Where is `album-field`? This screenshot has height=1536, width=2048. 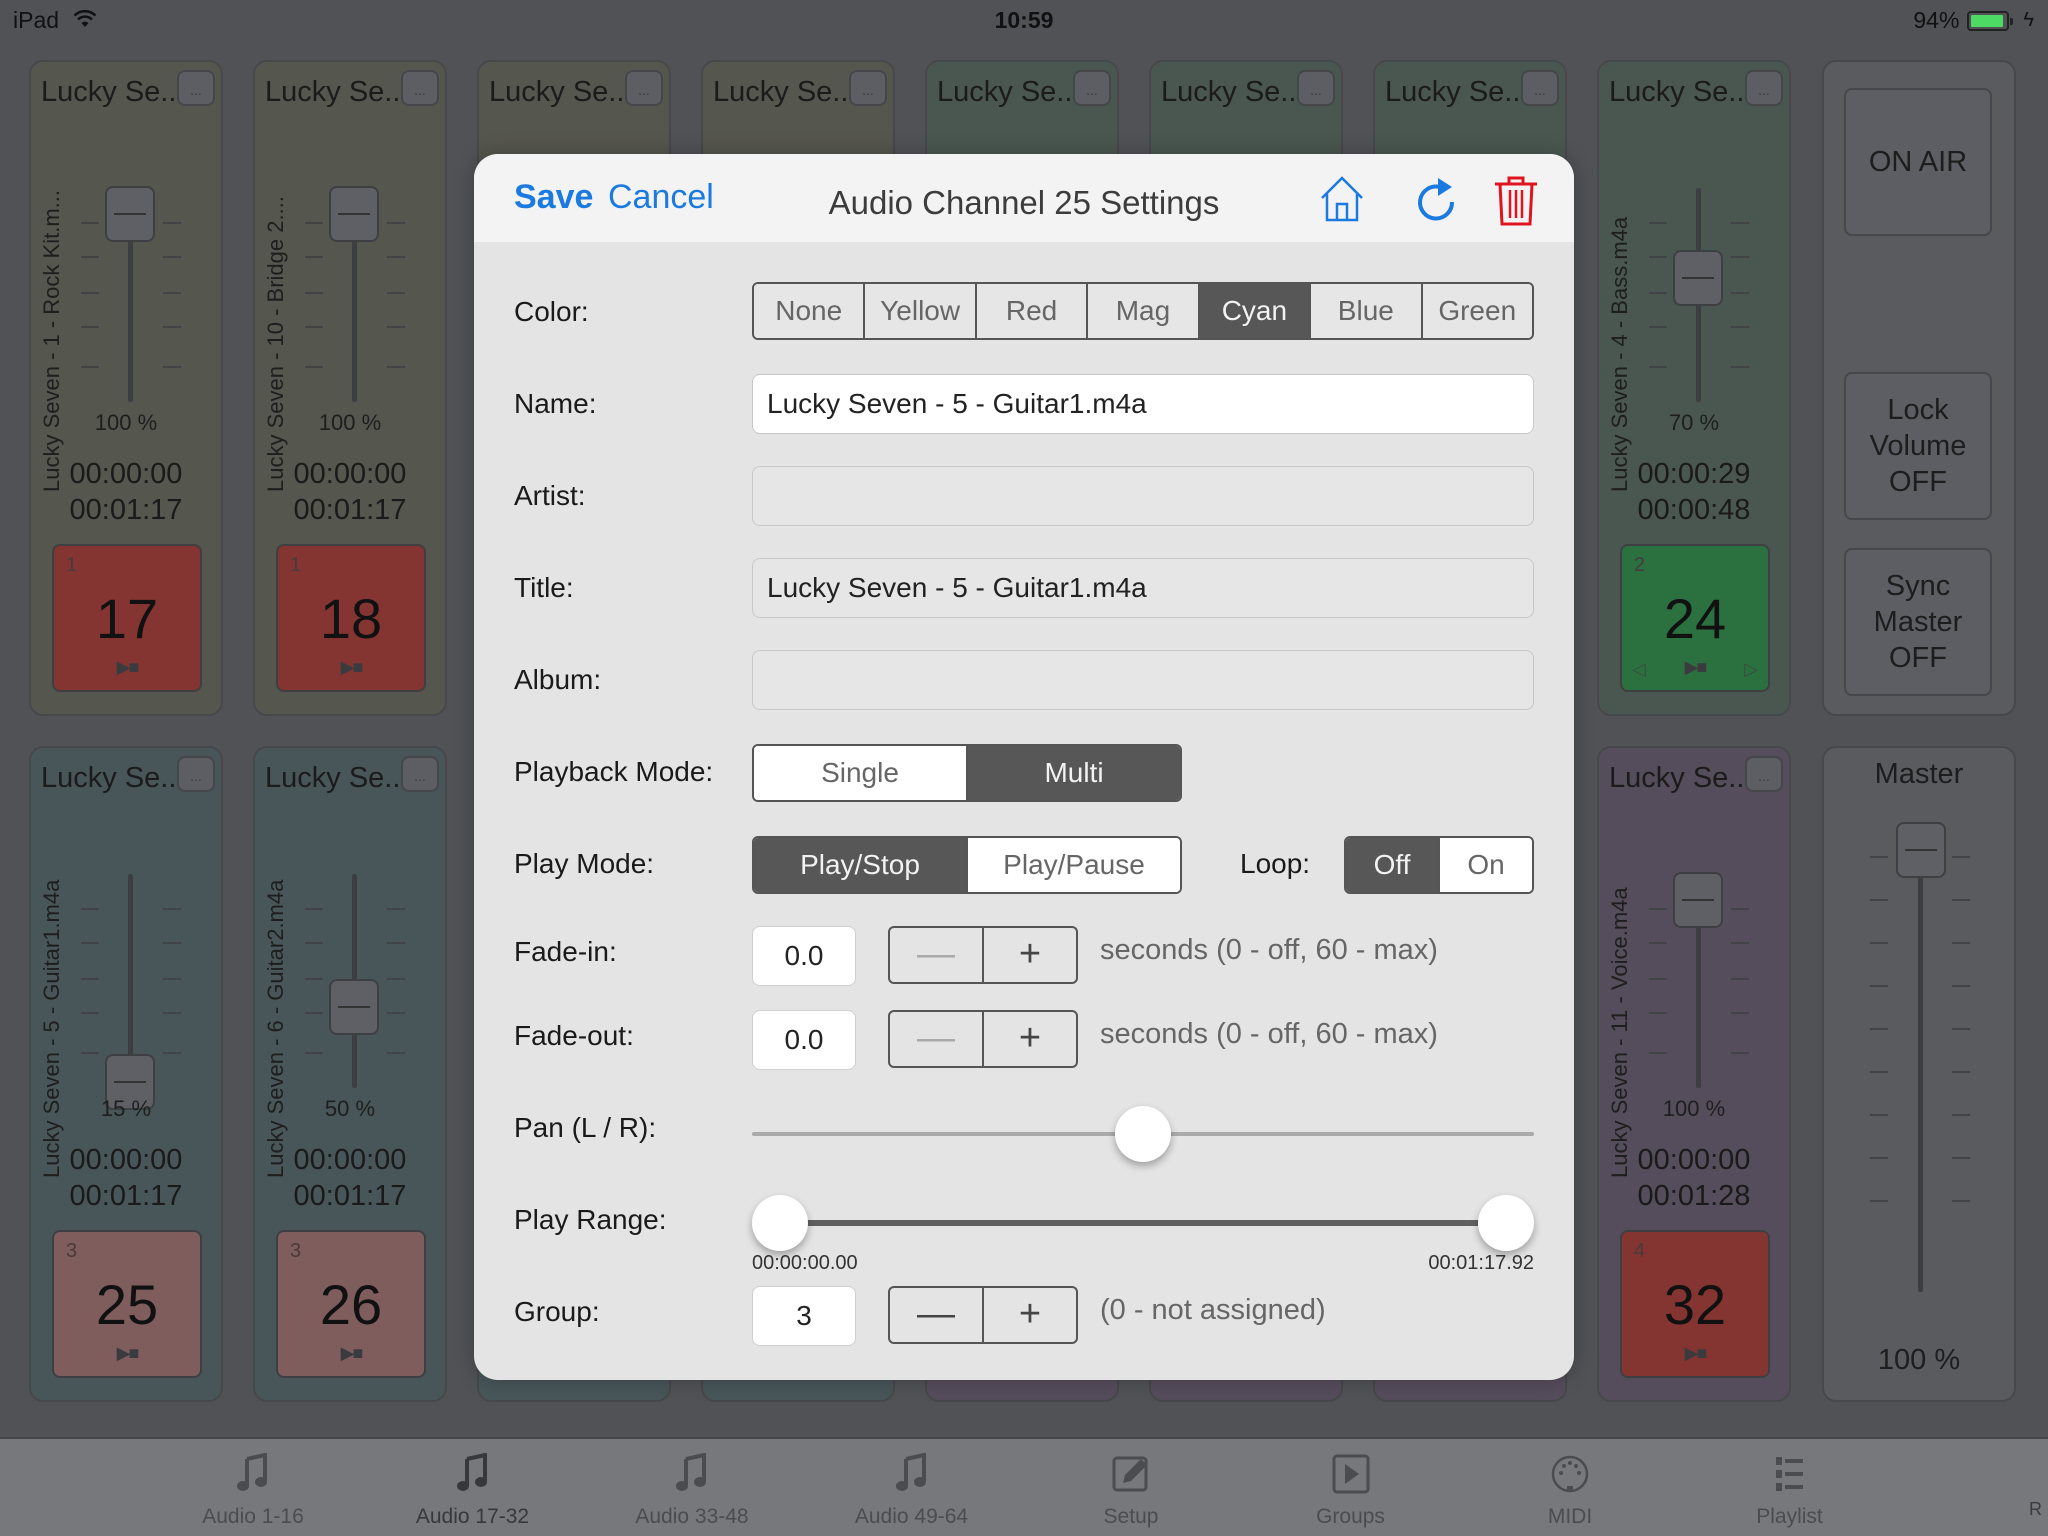
album-field is located at coordinates (1143, 680).